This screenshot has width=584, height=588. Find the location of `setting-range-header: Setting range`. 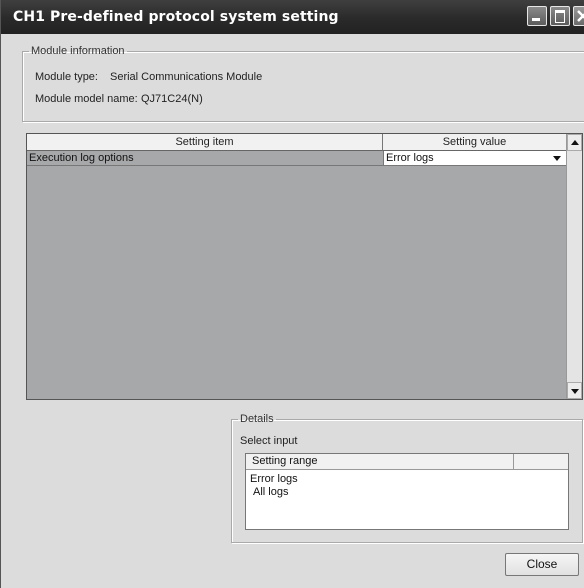

setting-range-header: Setting range is located at coordinates (407, 462).